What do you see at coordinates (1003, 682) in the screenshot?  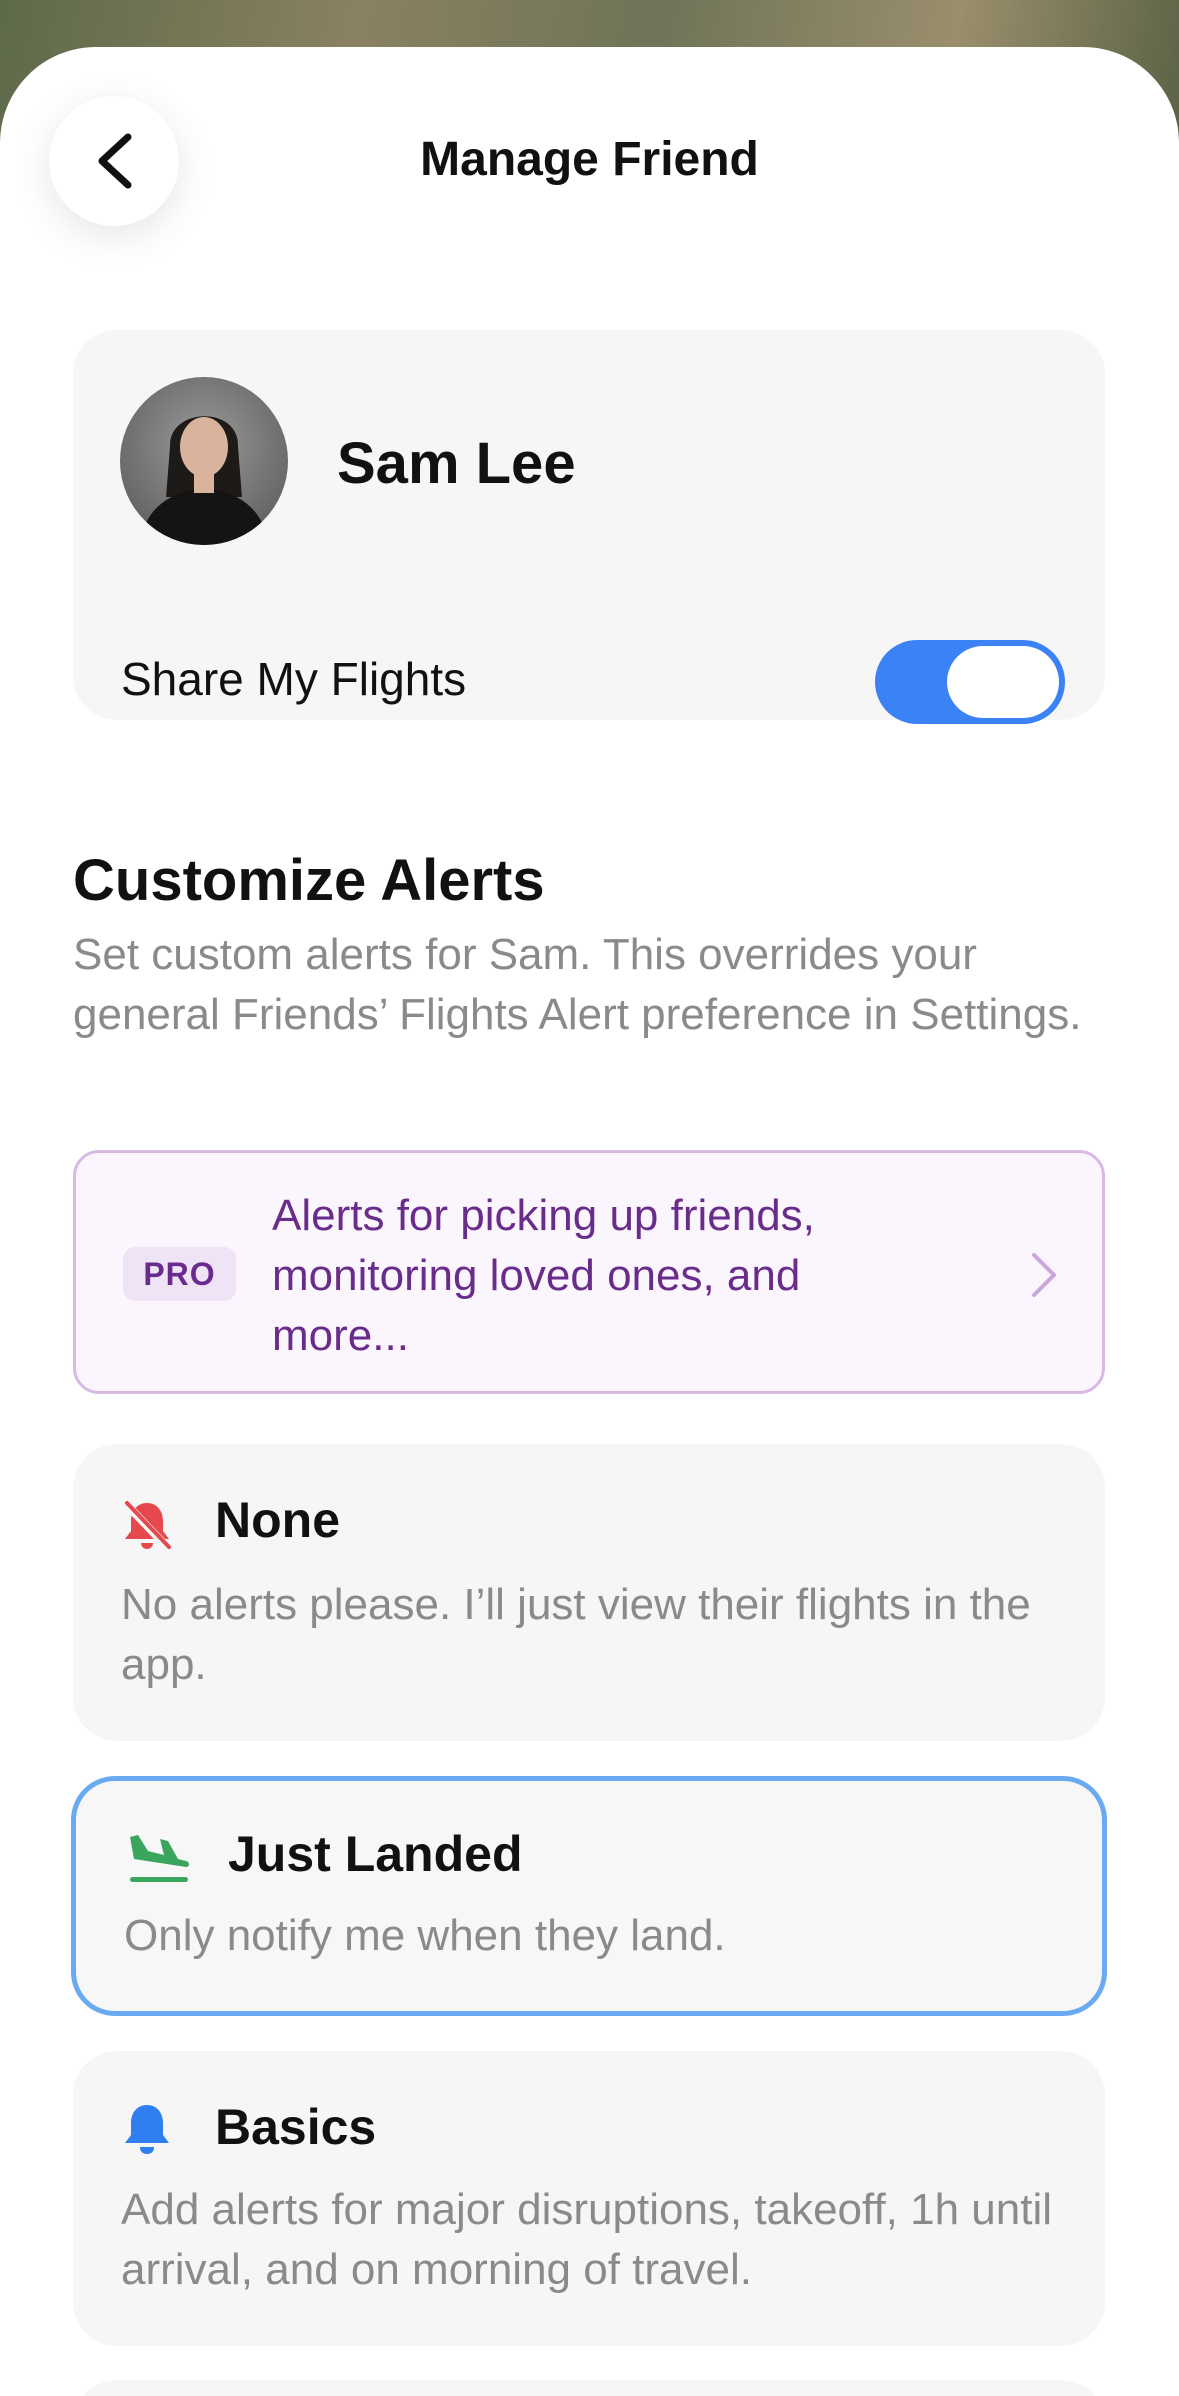 I see `toggle-knob` at bounding box center [1003, 682].